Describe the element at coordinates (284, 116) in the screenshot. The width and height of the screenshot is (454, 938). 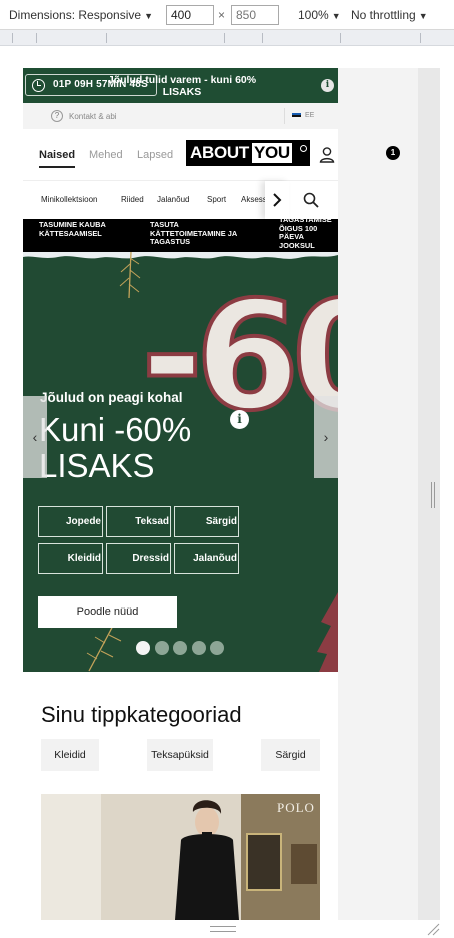
I see `divider` at that location.